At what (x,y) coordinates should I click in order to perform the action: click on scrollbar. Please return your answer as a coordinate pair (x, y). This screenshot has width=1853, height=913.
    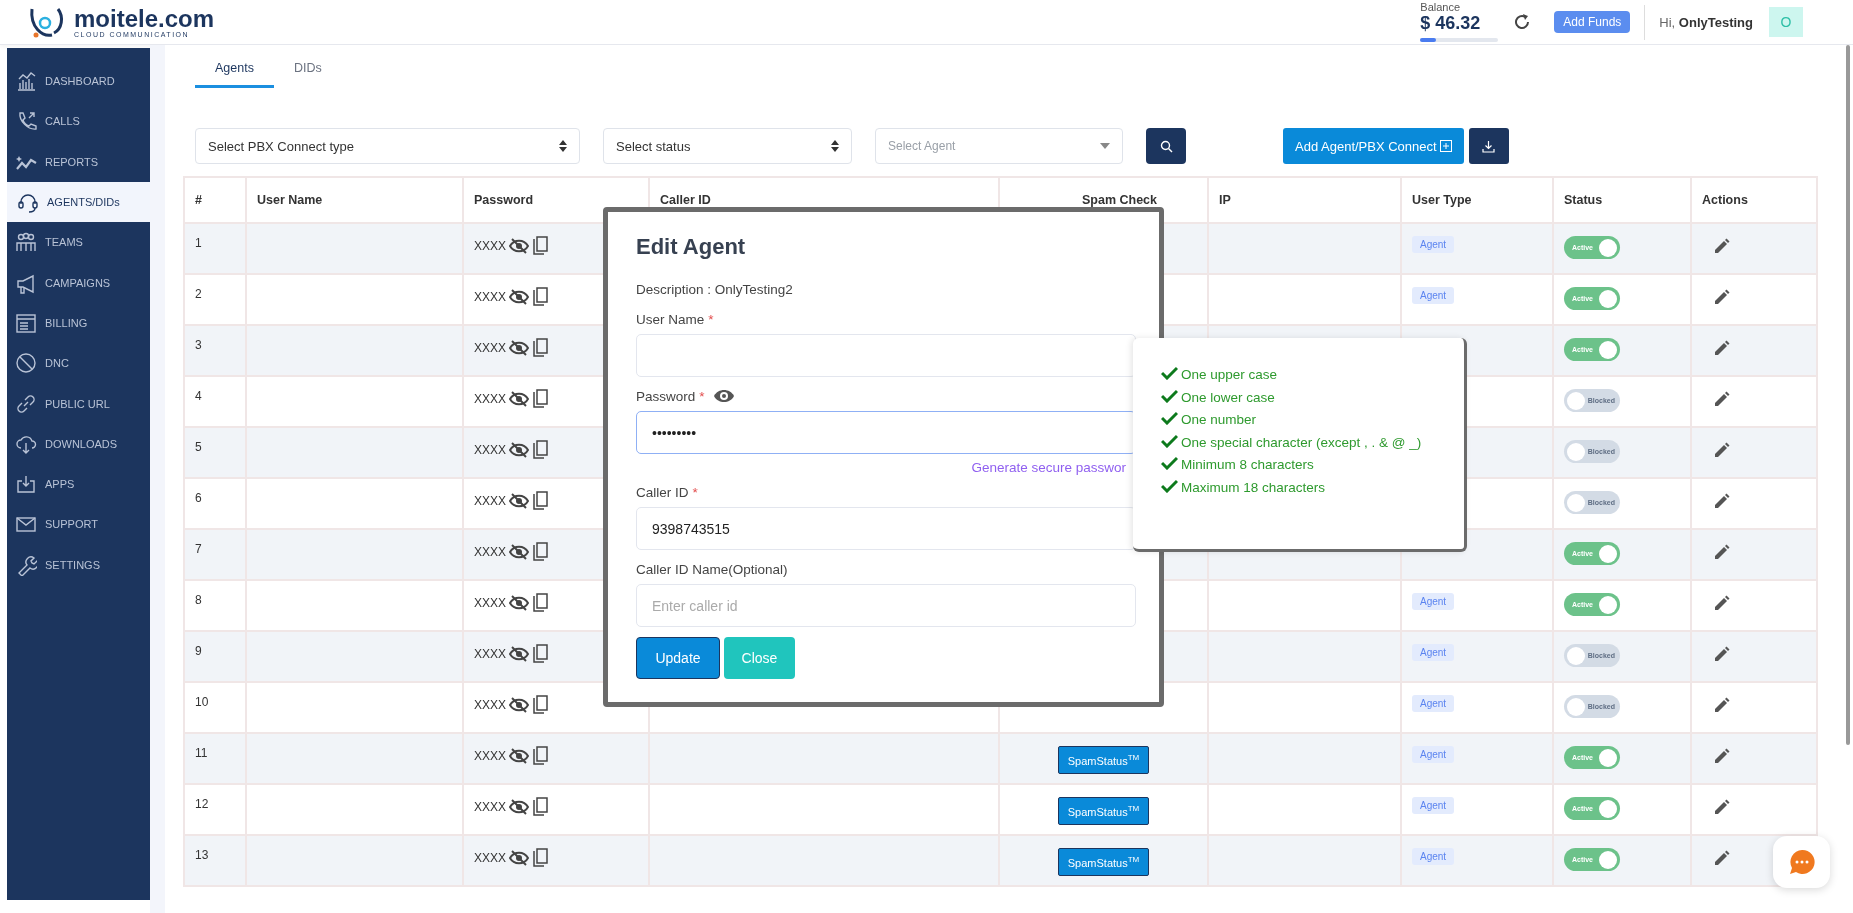
    Looking at the image, I should click on (1848, 395).